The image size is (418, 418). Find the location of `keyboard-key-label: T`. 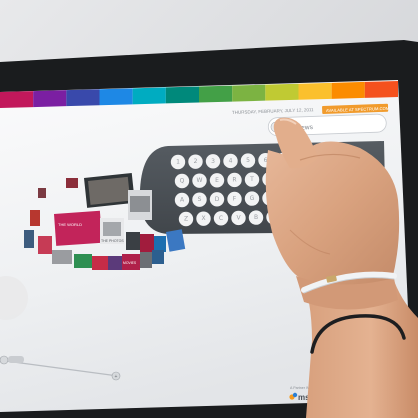

keyboard-key-label: T is located at coordinates (251, 179).